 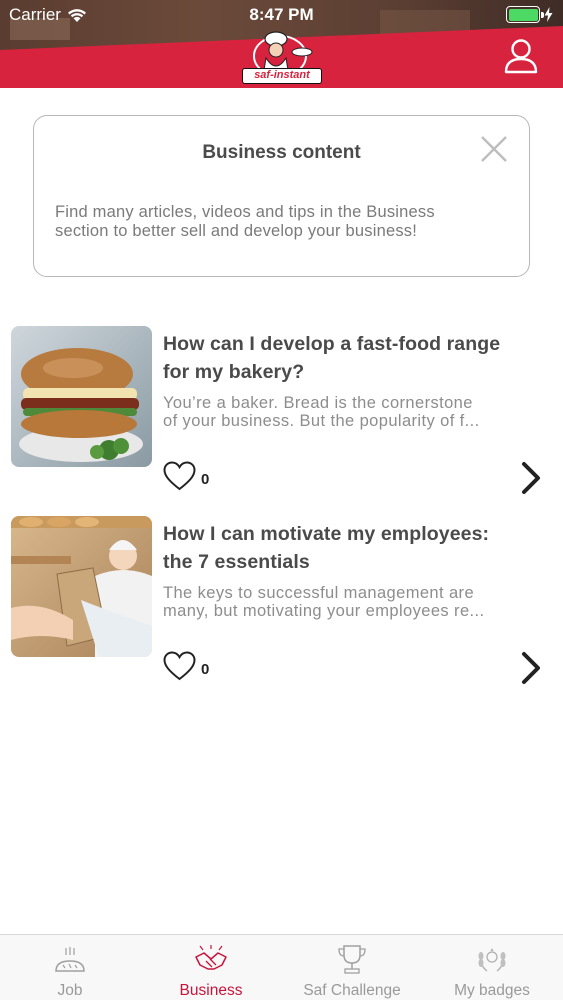 What do you see at coordinates (319, 593) in the screenshot?
I see `excerpt-line: The keys to successful management are` at bounding box center [319, 593].